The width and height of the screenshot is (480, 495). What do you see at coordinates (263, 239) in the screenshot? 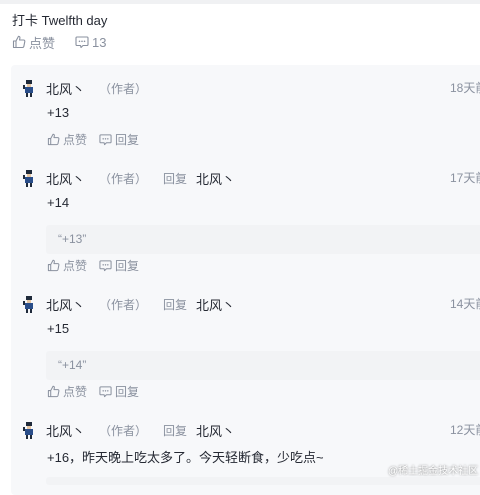
I see `quoted-comment: “+13”` at bounding box center [263, 239].